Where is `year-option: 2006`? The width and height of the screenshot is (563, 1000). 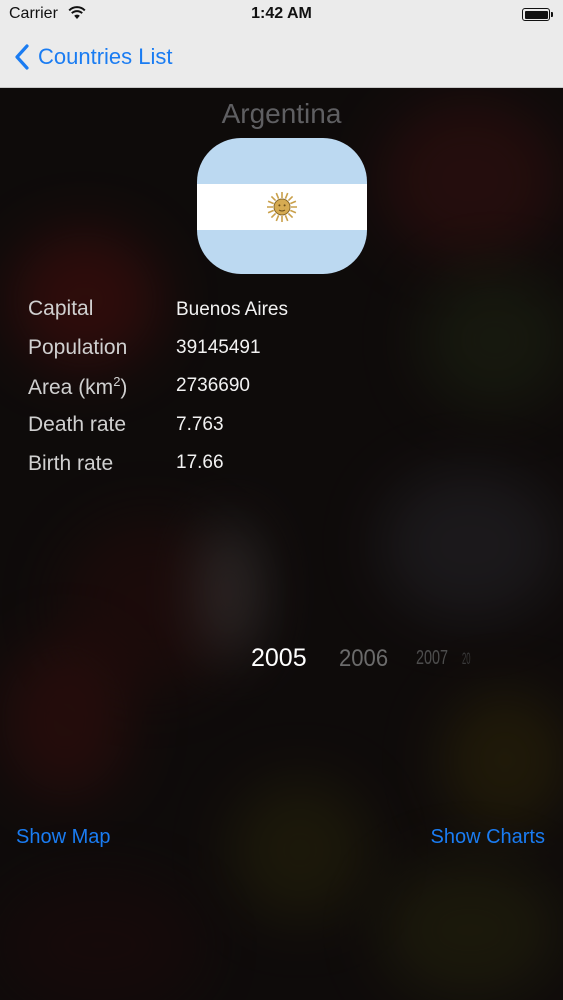 year-option: 2006 is located at coordinates (363, 659).